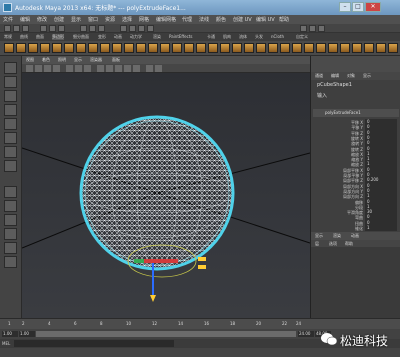 This screenshot has width=400, height=357. What do you see at coordinates (69, 68) in the screenshot?
I see `grid-toggle-icon` at bounding box center [69, 68].